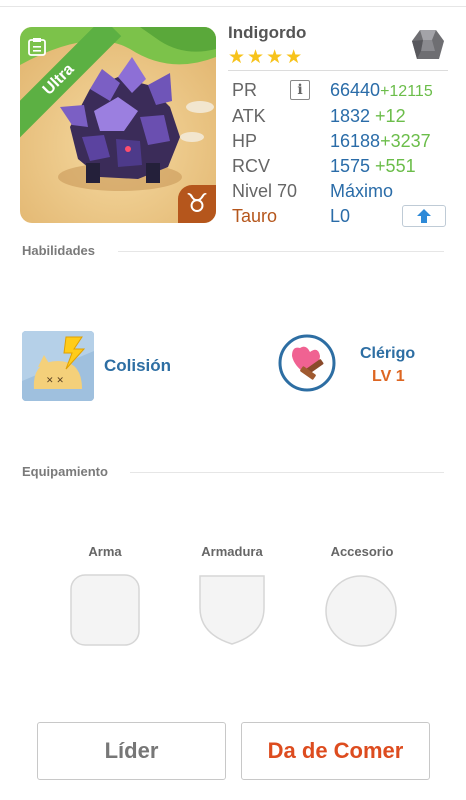  Describe the element at coordinates (281, 251) in the screenshot. I see `skills-section-divider` at that location.